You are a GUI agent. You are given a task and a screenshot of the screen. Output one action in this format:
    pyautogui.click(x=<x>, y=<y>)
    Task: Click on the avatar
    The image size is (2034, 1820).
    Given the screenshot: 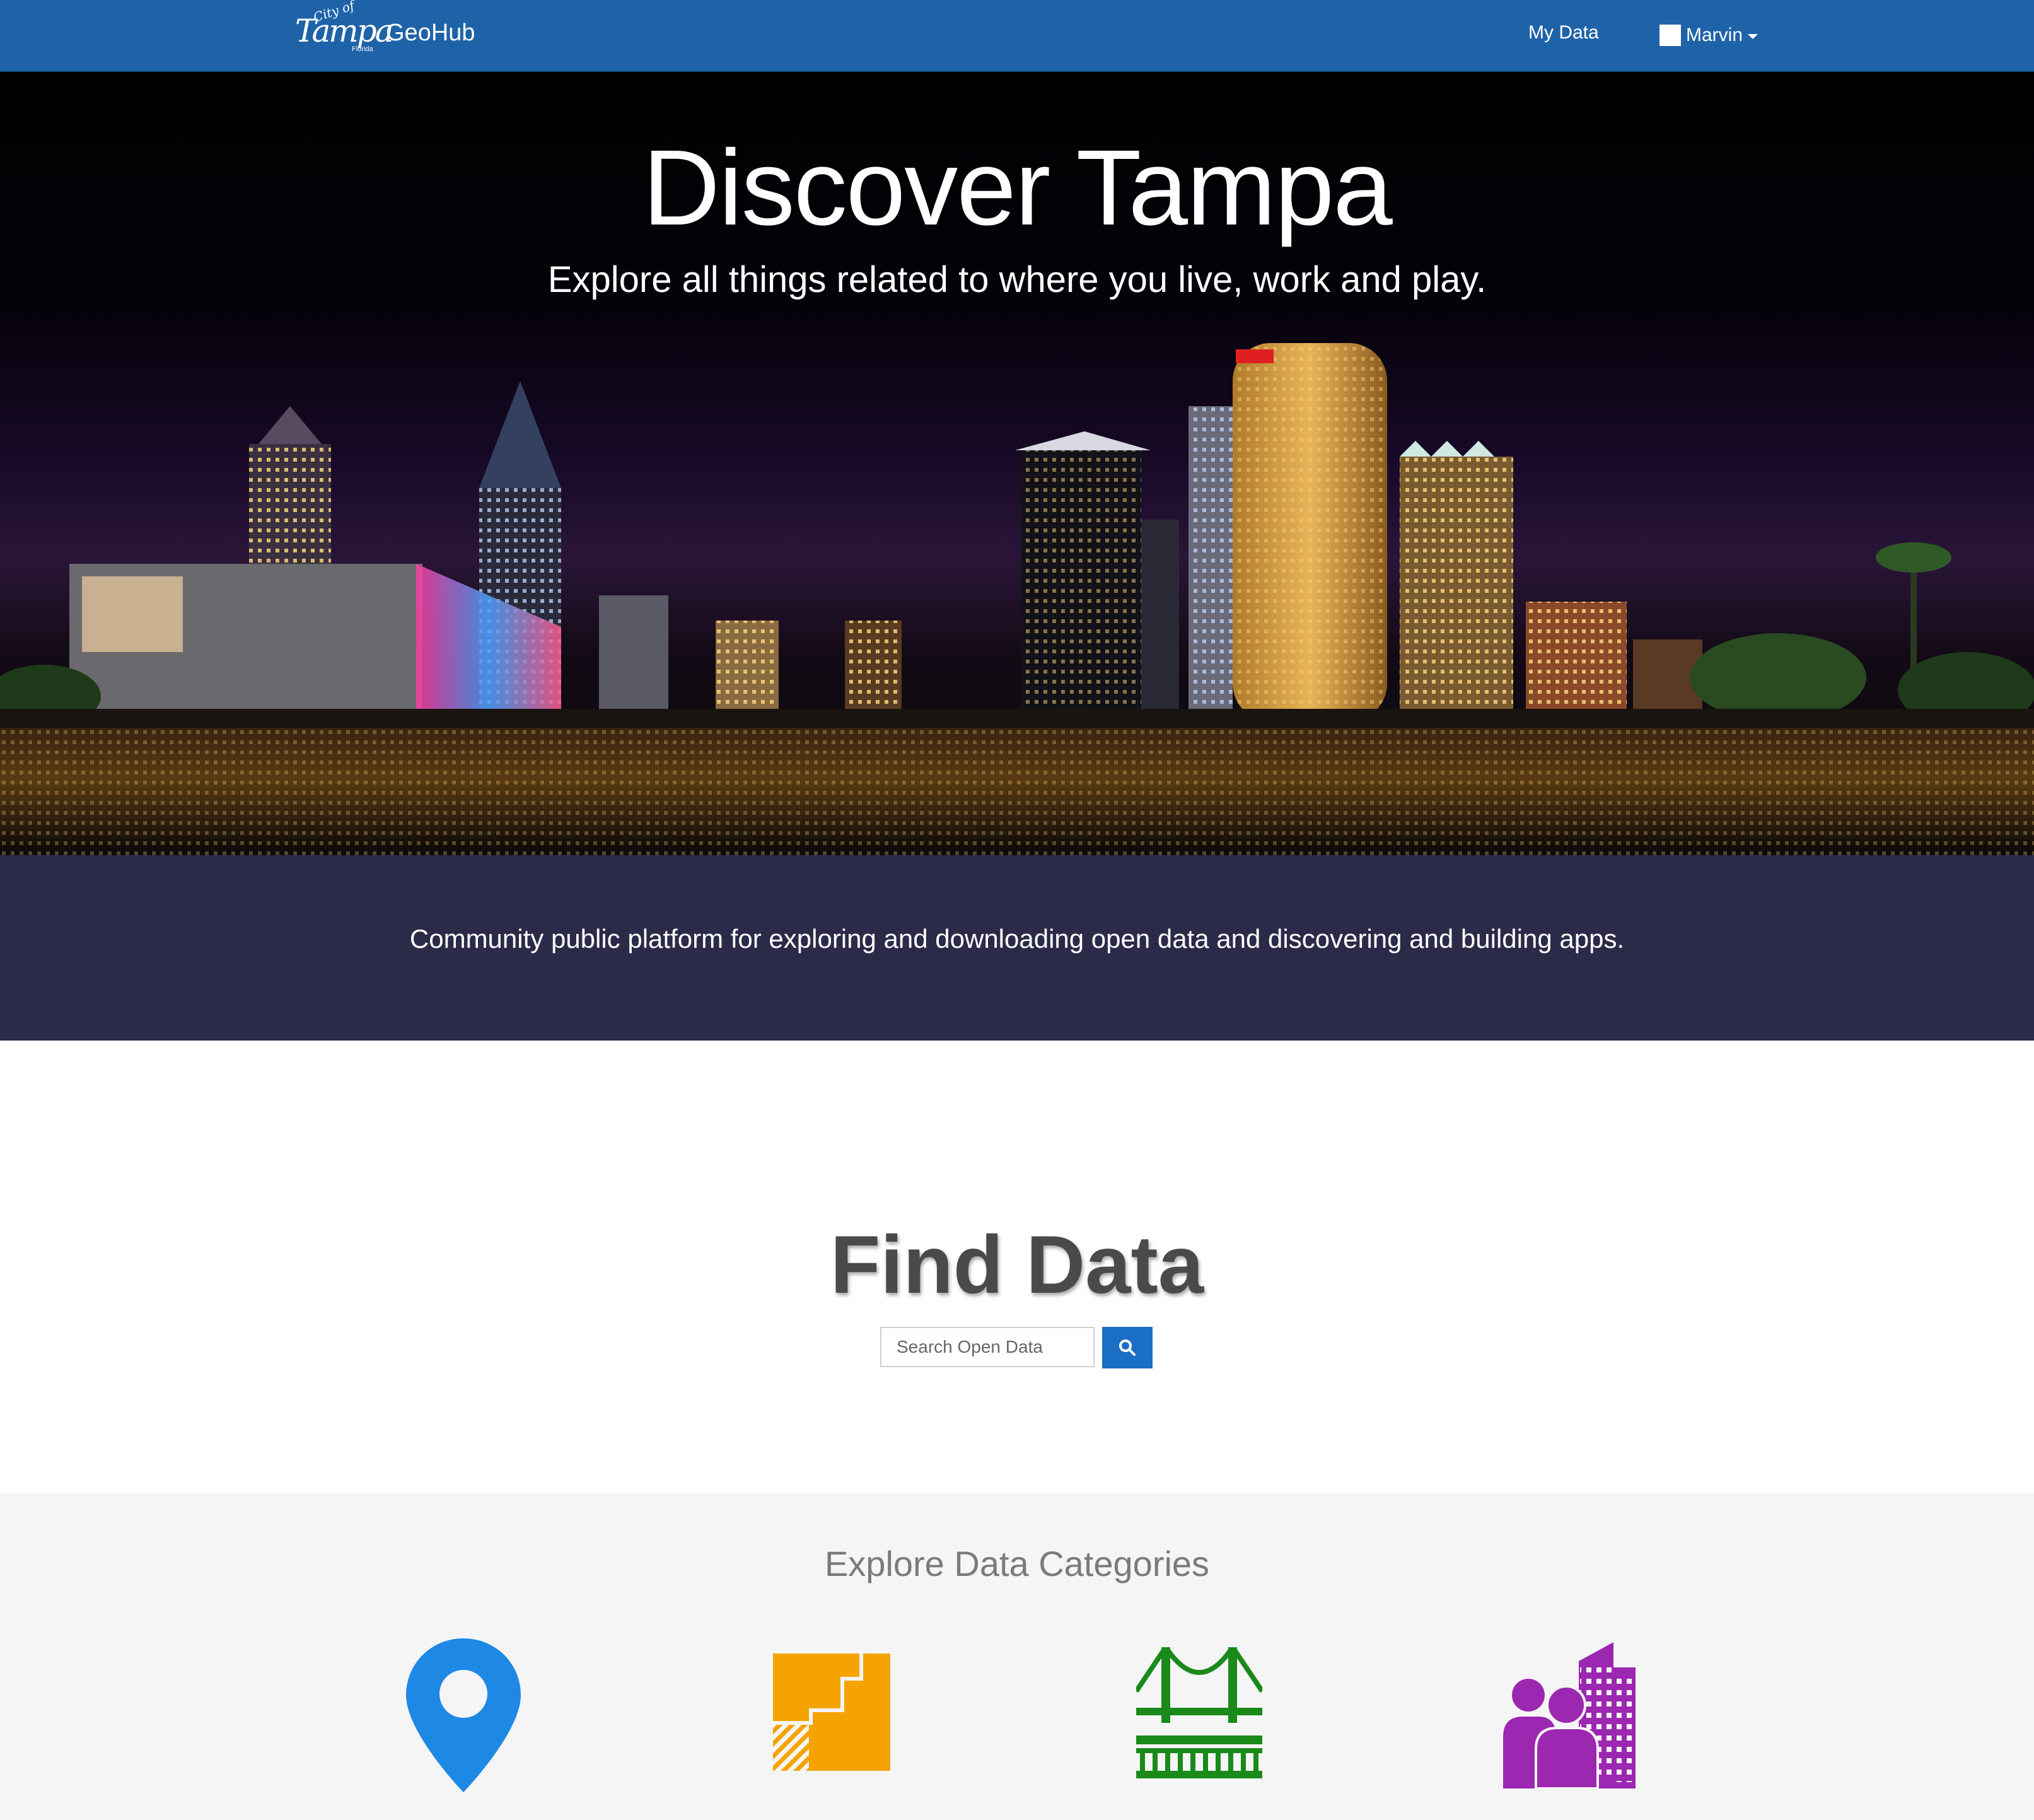 What is the action you would take?
    pyautogui.click(x=1670, y=35)
    